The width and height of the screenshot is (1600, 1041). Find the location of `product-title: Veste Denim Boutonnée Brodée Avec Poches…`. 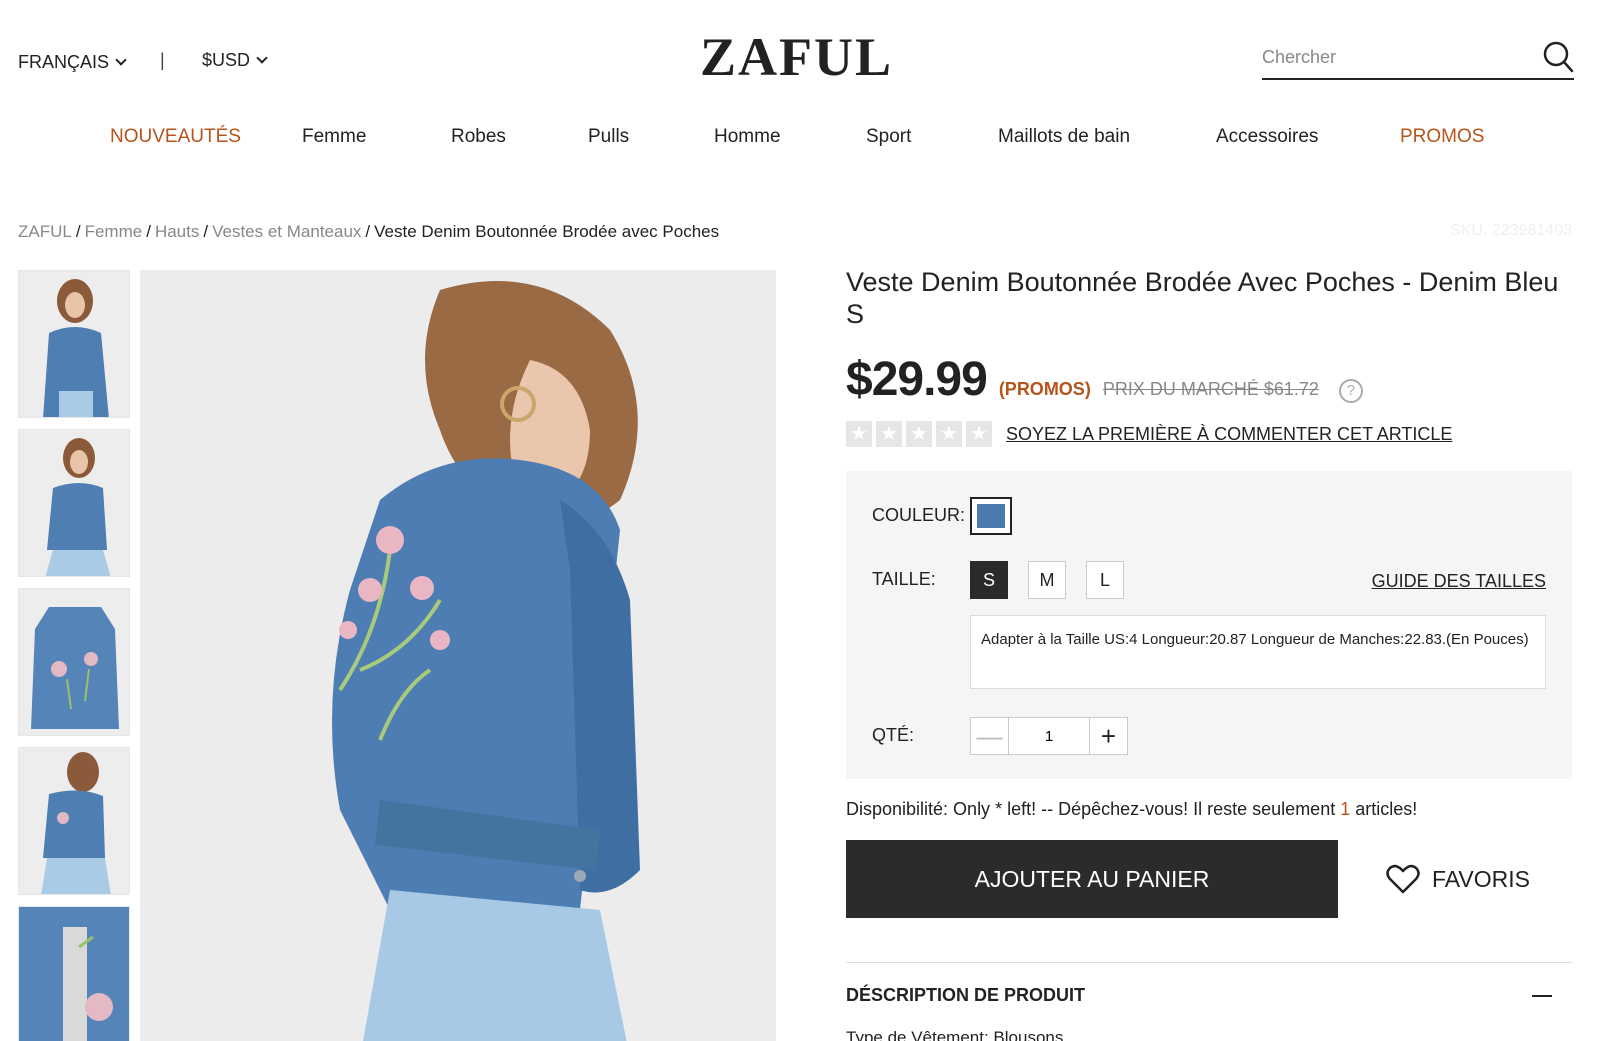

product-title: Veste Denim Boutonnée Brodée Avec Poches… is located at coordinates (1202, 298).